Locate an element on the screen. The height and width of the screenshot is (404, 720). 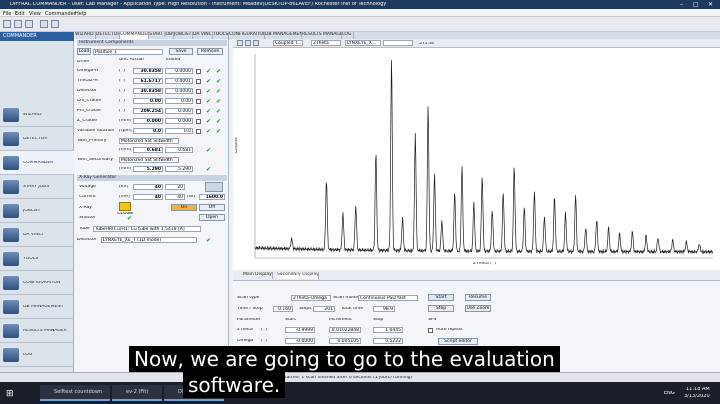
xray-off-button: Off is located at coordinates (212, 207).